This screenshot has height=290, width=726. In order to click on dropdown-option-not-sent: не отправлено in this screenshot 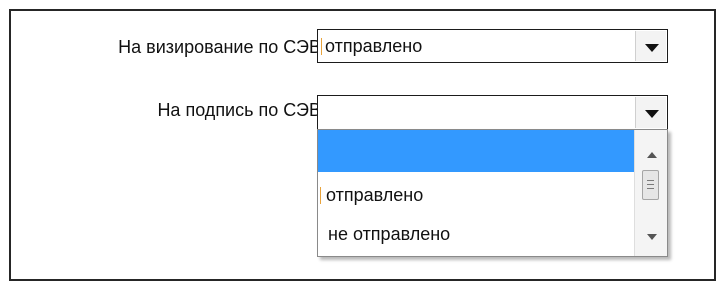, I will do `click(476, 235)`.